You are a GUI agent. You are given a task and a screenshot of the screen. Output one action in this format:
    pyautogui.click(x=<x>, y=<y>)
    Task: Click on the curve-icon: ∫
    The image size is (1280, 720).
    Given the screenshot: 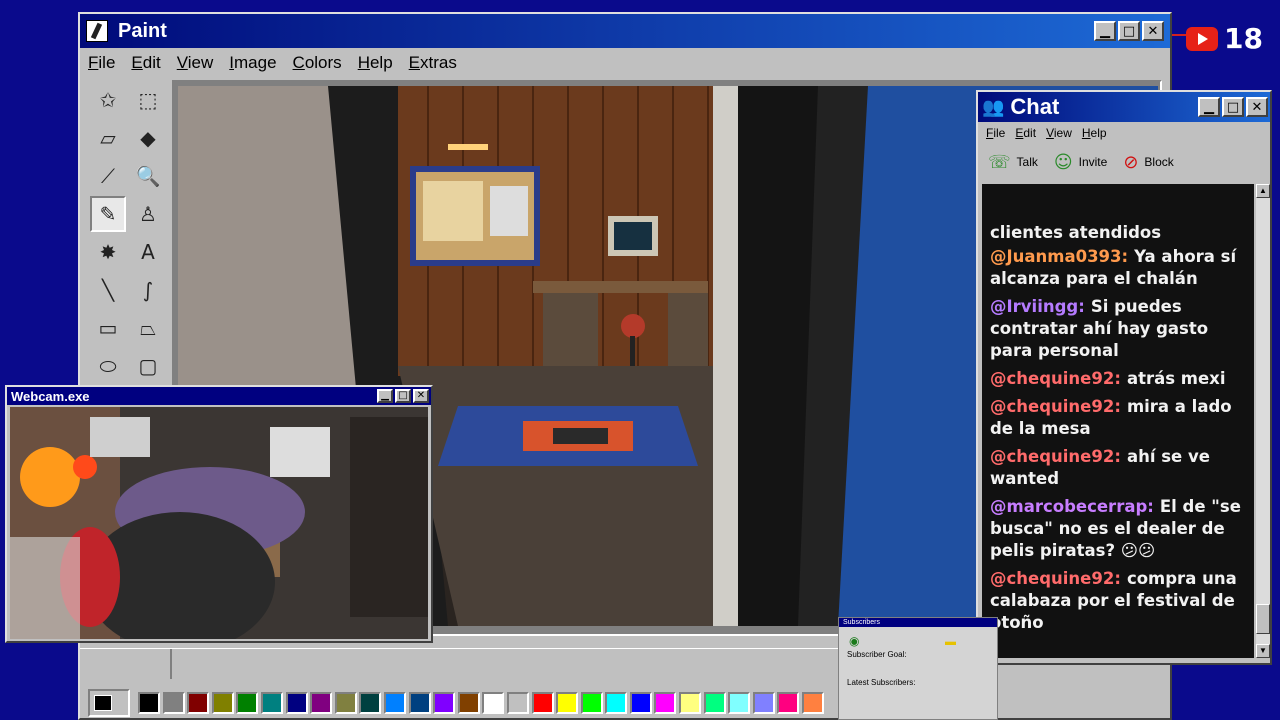 What is the action you would take?
    pyautogui.click(x=148, y=290)
    